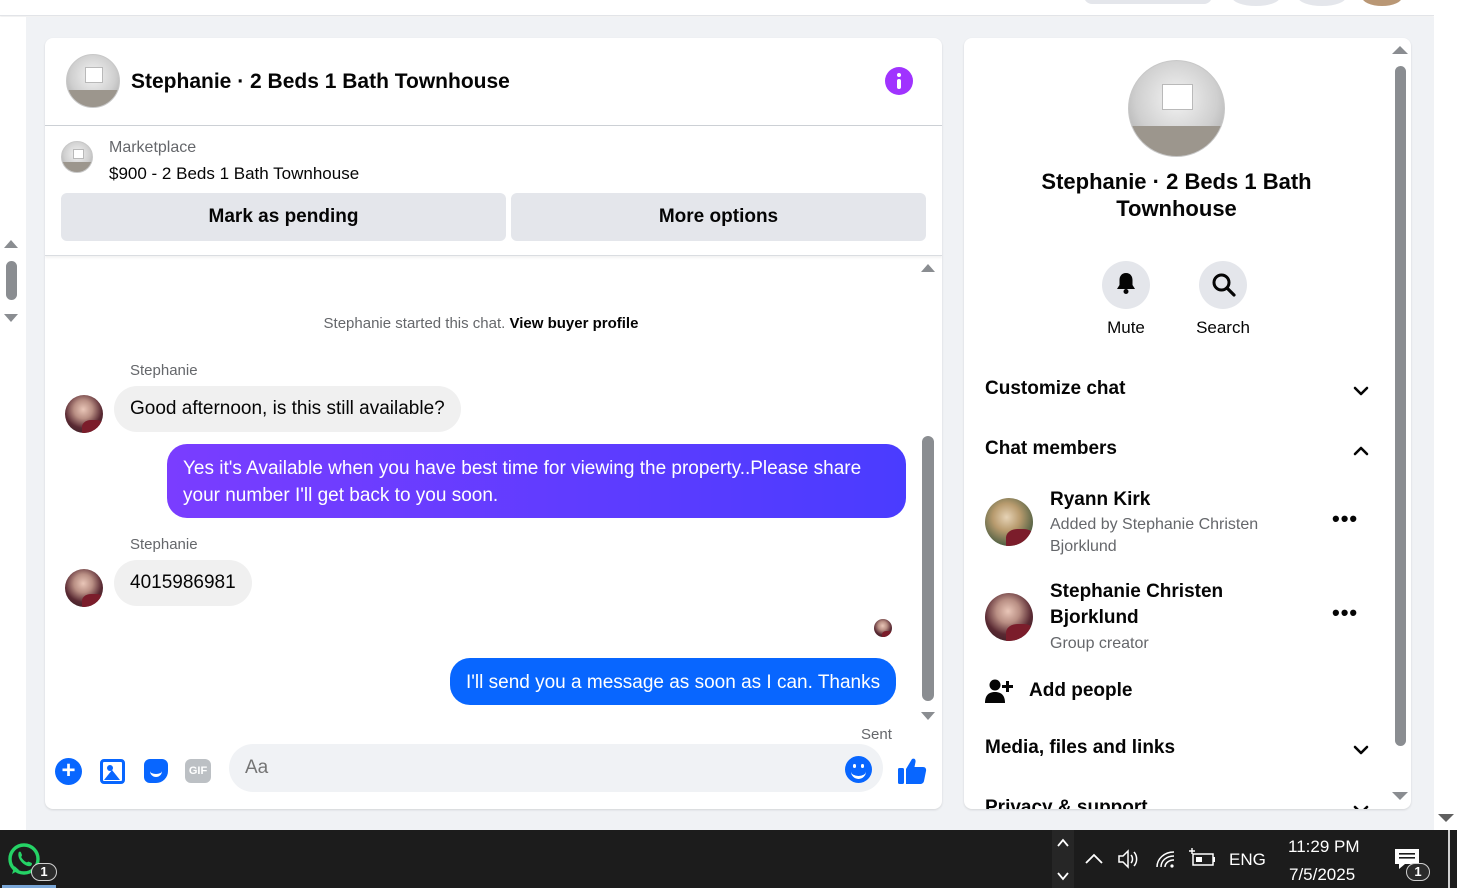  What do you see at coordinates (1202, 859) in the screenshot?
I see `battery-icon` at bounding box center [1202, 859].